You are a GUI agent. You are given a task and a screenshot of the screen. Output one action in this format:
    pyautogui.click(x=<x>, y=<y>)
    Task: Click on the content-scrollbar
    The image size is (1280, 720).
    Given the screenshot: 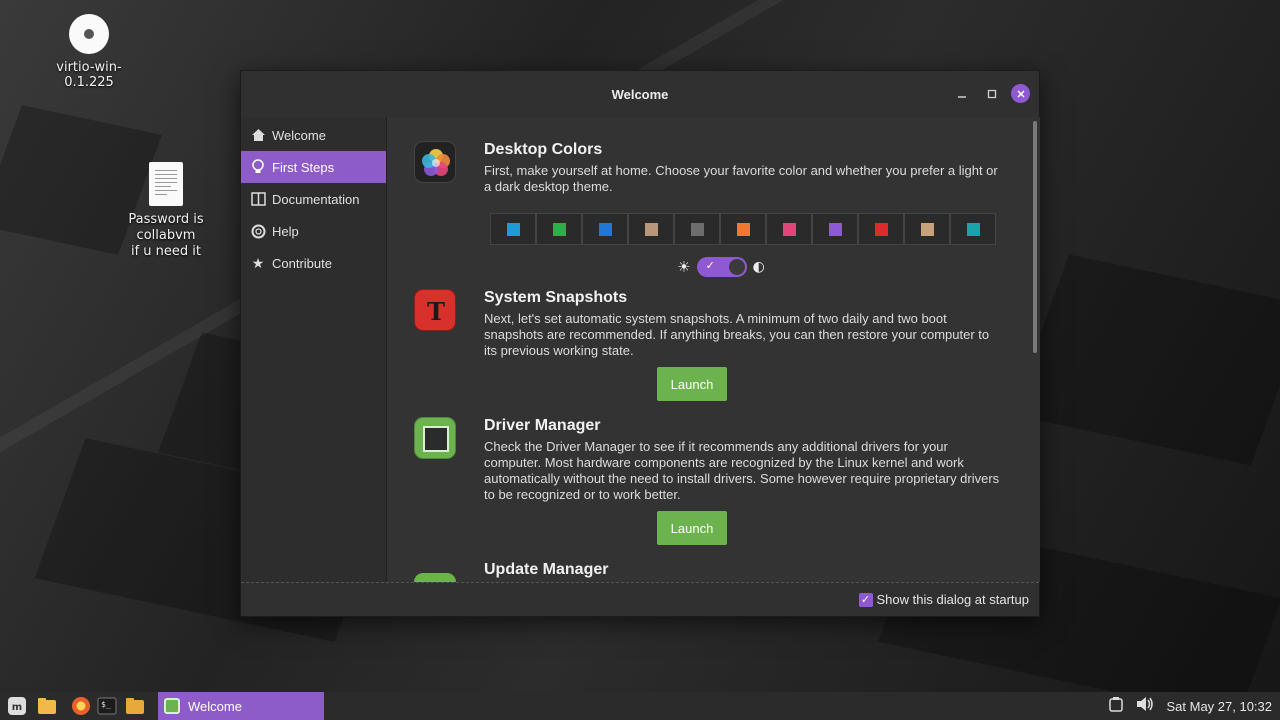 What is the action you would take?
    pyautogui.click(x=1035, y=237)
    